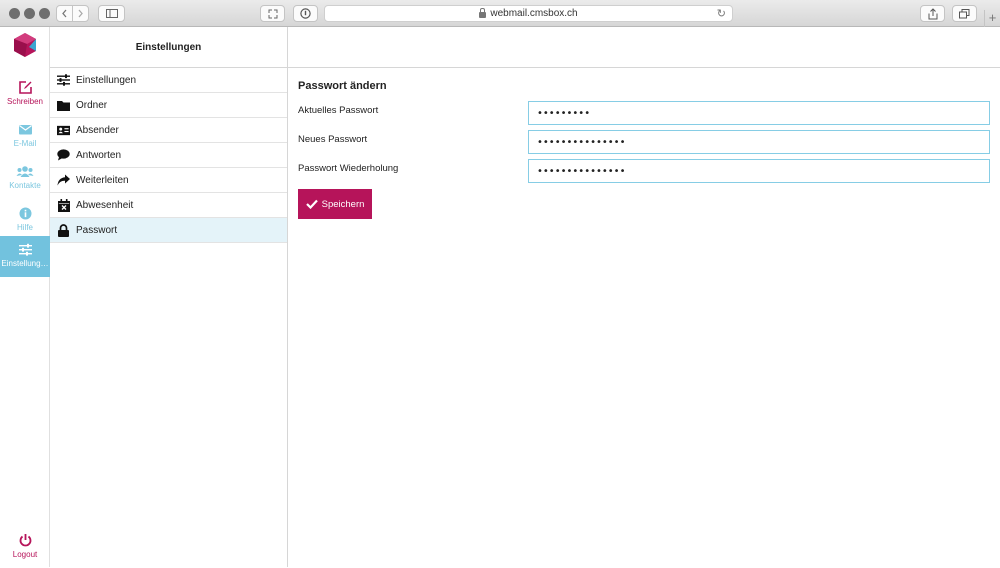 The width and height of the screenshot is (1000, 568). Describe the element at coordinates (311, 204) in the screenshot. I see `checkmark-icon` at that location.